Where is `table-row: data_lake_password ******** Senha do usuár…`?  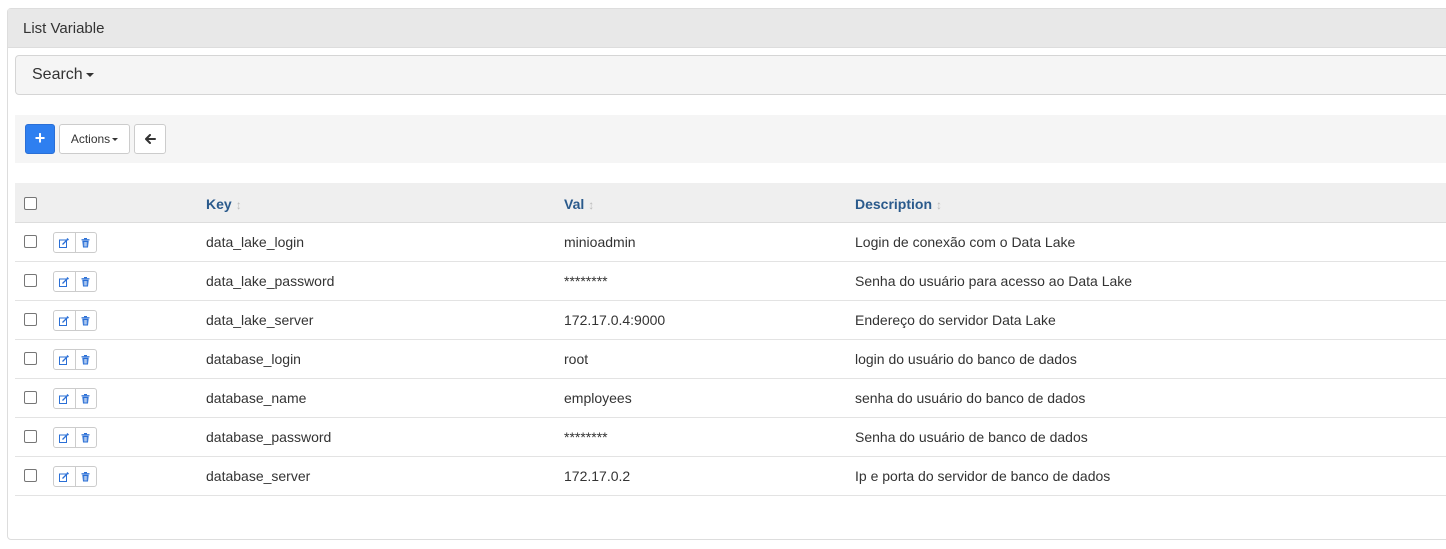
table-row: data_lake_password ******** Senha do usuár… is located at coordinates (730, 281).